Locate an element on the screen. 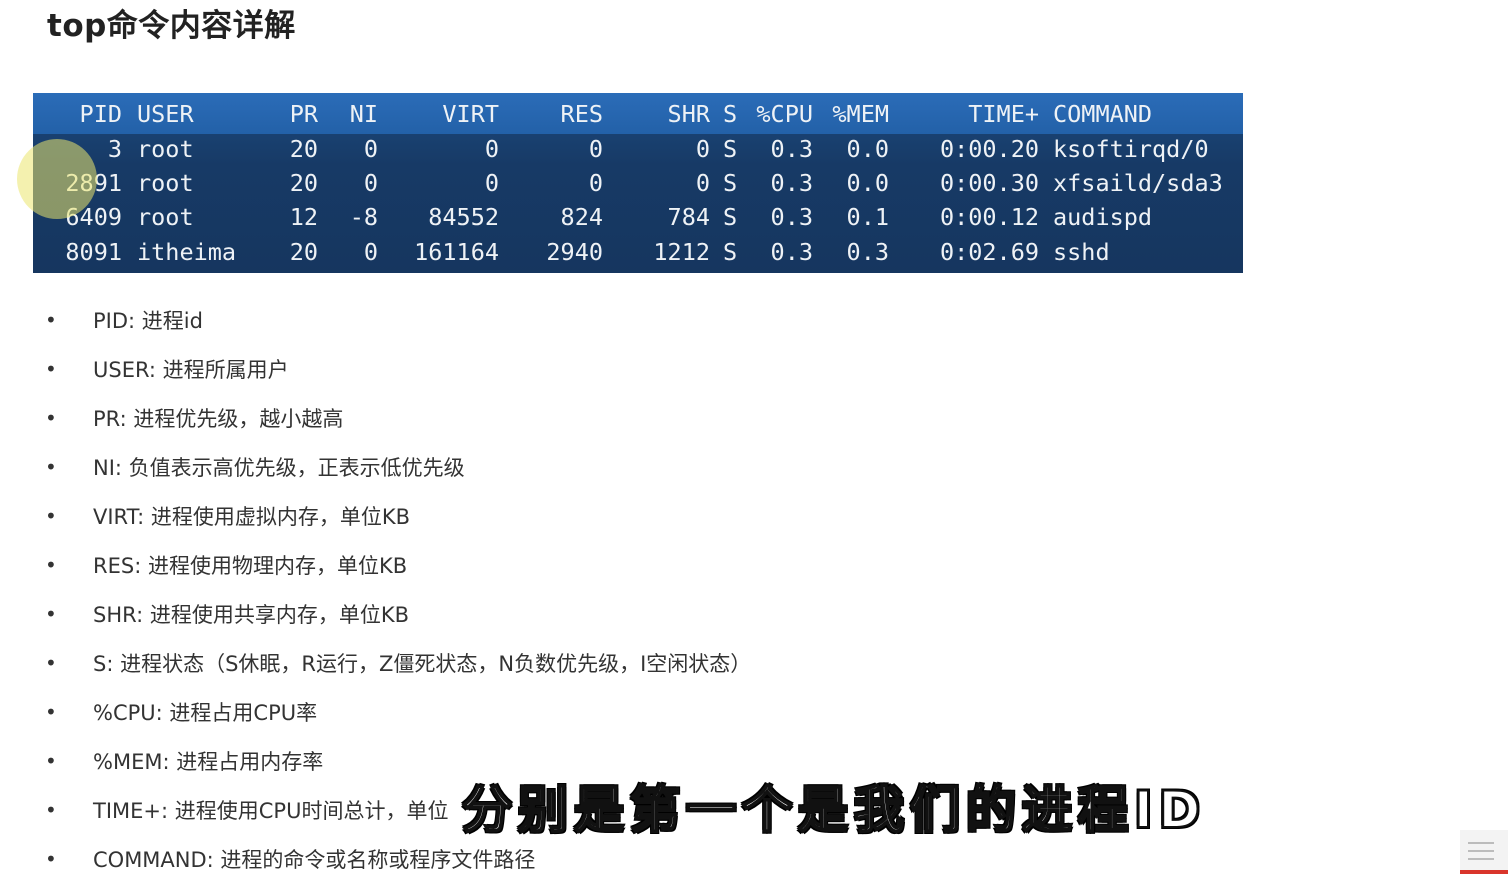 The width and height of the screenshot is (1508, 874). cell-time: 0:00.12 is located at coordinates (989, 217).